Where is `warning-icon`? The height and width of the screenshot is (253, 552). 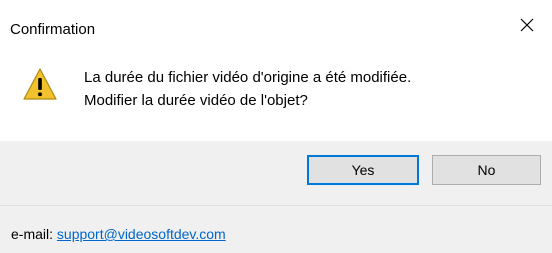
warning-icon is located at coordinates (40, 84).